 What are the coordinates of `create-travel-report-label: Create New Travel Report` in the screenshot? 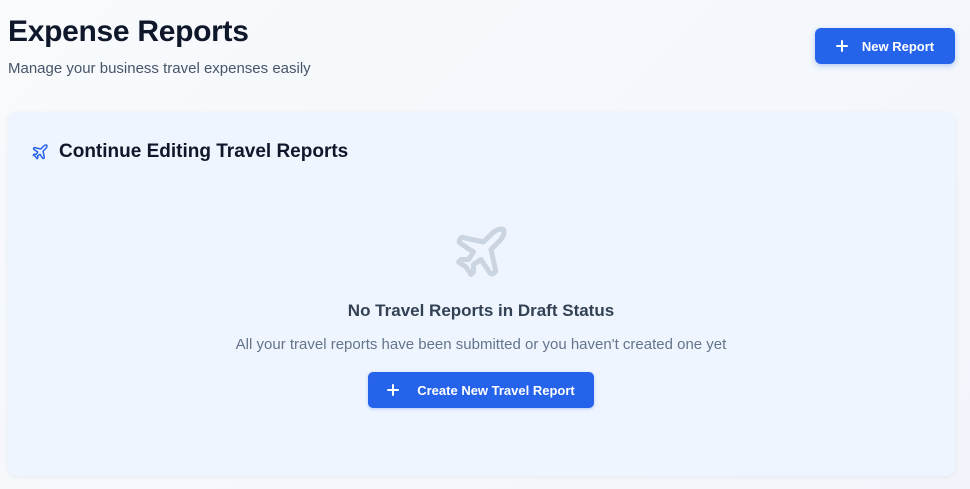 It's located at (496, 390).